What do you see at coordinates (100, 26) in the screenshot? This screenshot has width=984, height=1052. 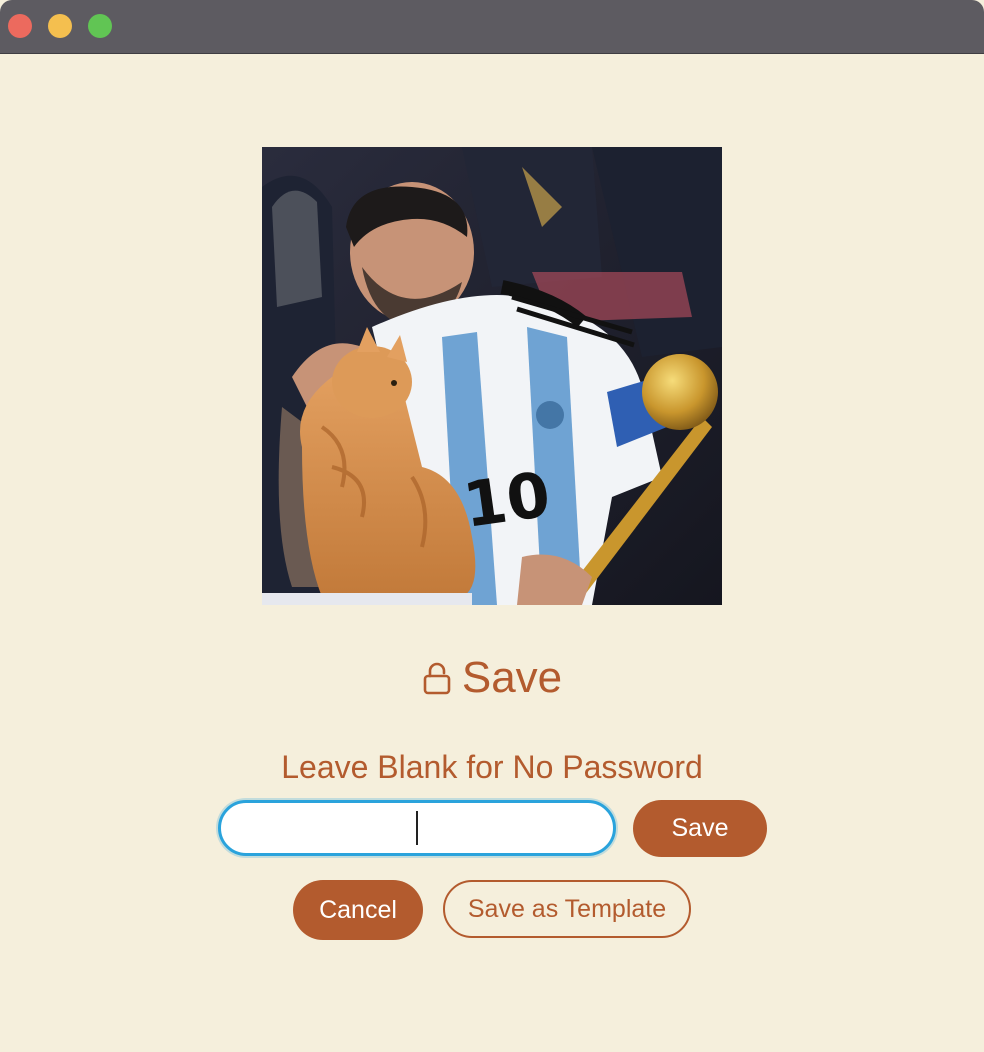 I see `maximize-window-button` at bounding box center [100, 26].